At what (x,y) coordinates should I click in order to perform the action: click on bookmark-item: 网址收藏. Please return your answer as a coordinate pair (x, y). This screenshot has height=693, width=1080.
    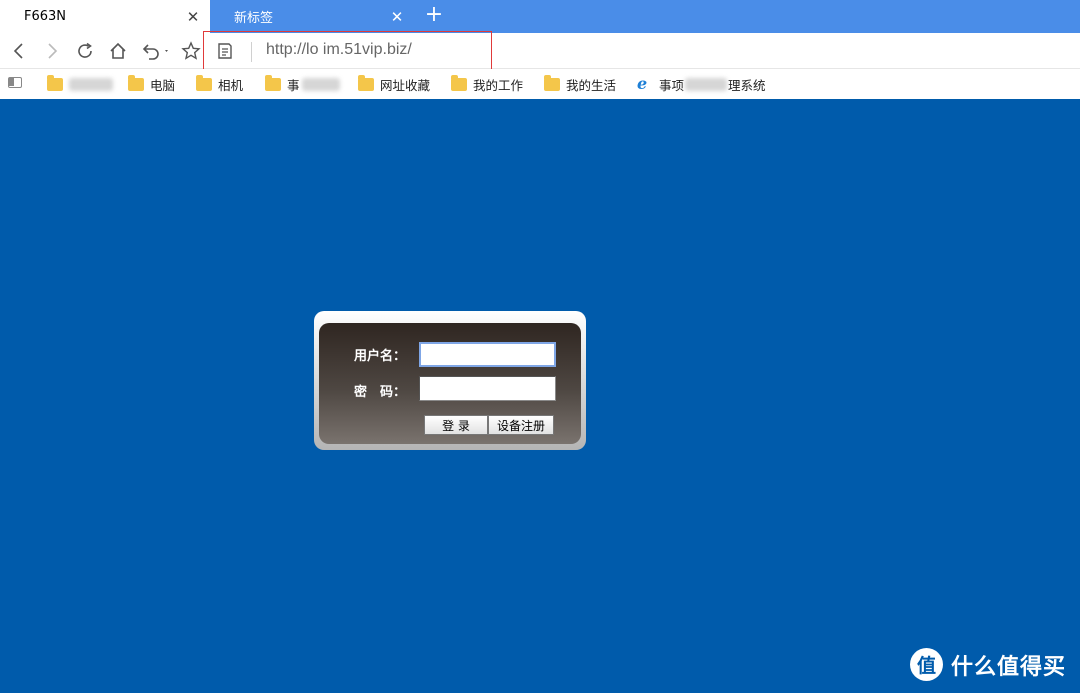
    Looking at the image, I should click on (394, 83).